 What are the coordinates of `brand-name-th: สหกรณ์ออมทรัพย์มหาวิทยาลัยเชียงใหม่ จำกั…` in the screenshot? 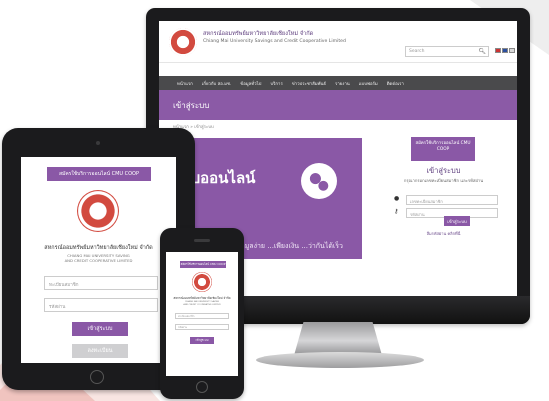 It's located at (258, 34).